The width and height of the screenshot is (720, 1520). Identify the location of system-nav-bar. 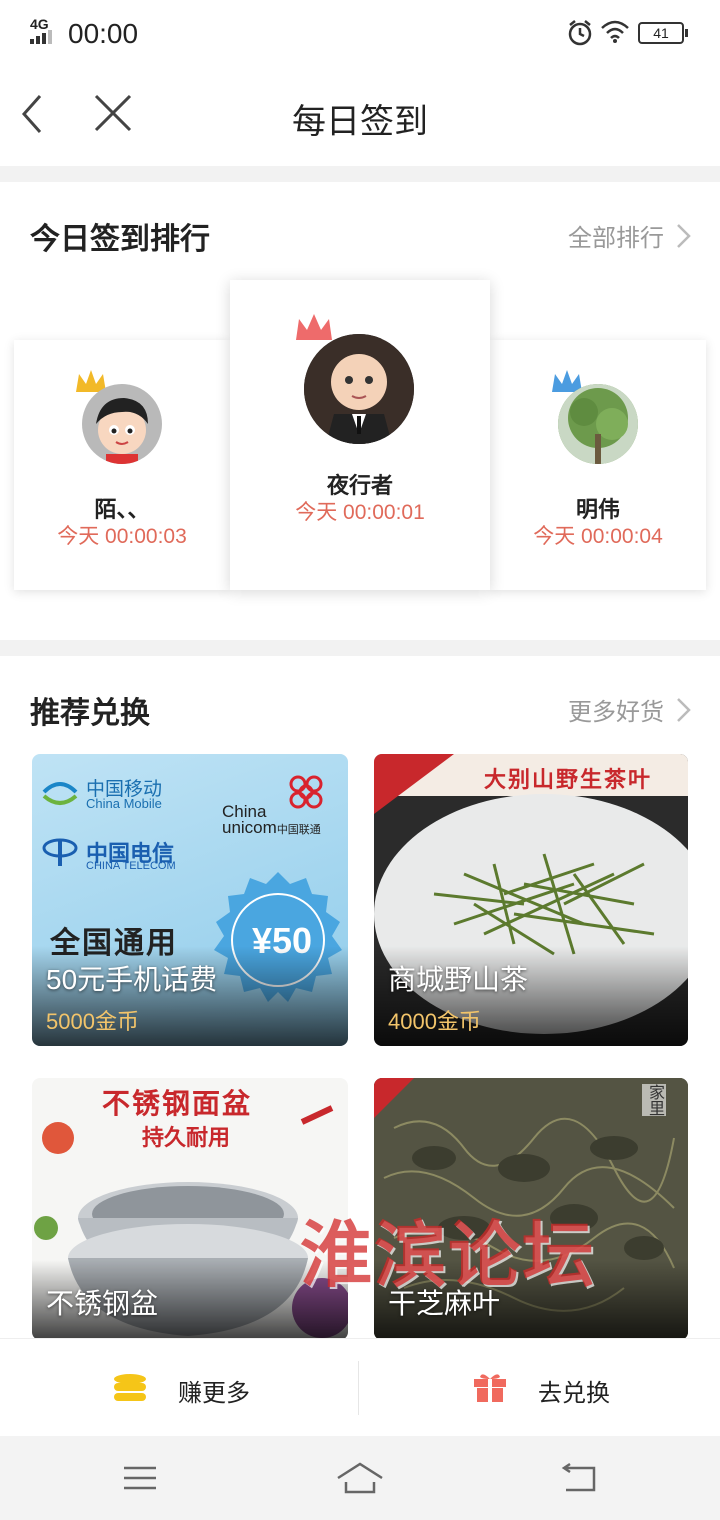
(360, 1478).